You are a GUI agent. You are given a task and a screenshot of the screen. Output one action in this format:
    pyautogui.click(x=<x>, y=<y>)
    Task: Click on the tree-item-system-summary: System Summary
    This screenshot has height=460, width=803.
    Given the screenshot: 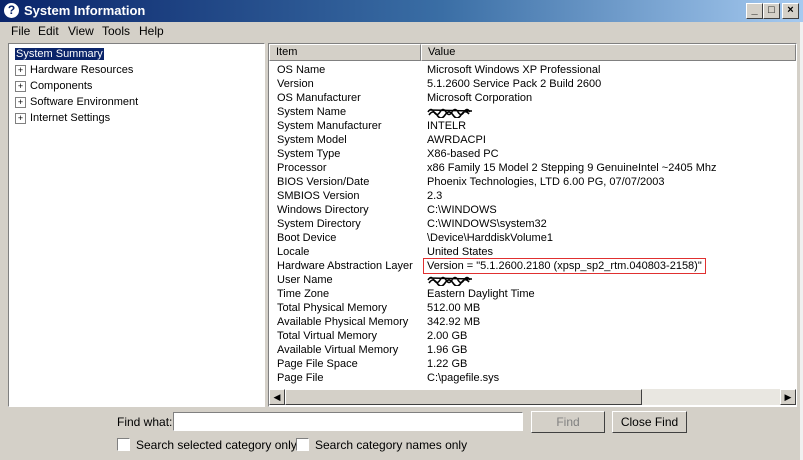 What is the action you would take?
    pyautogui.click(x=59, y=54)
    